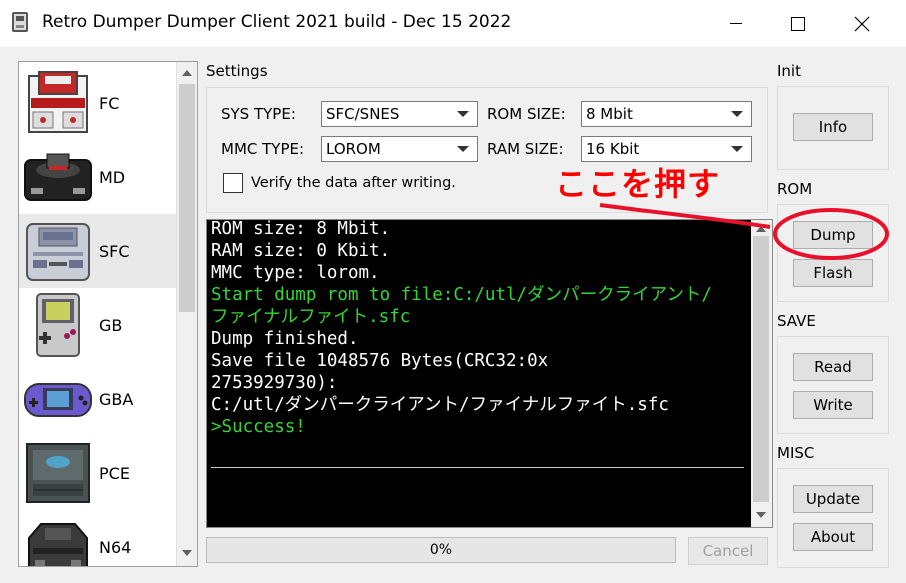 The height and width of the screenshot is (583, 906). Describe the element at coordinates (115, 547) in the screenshot. I see `console-label: N64` at that location.